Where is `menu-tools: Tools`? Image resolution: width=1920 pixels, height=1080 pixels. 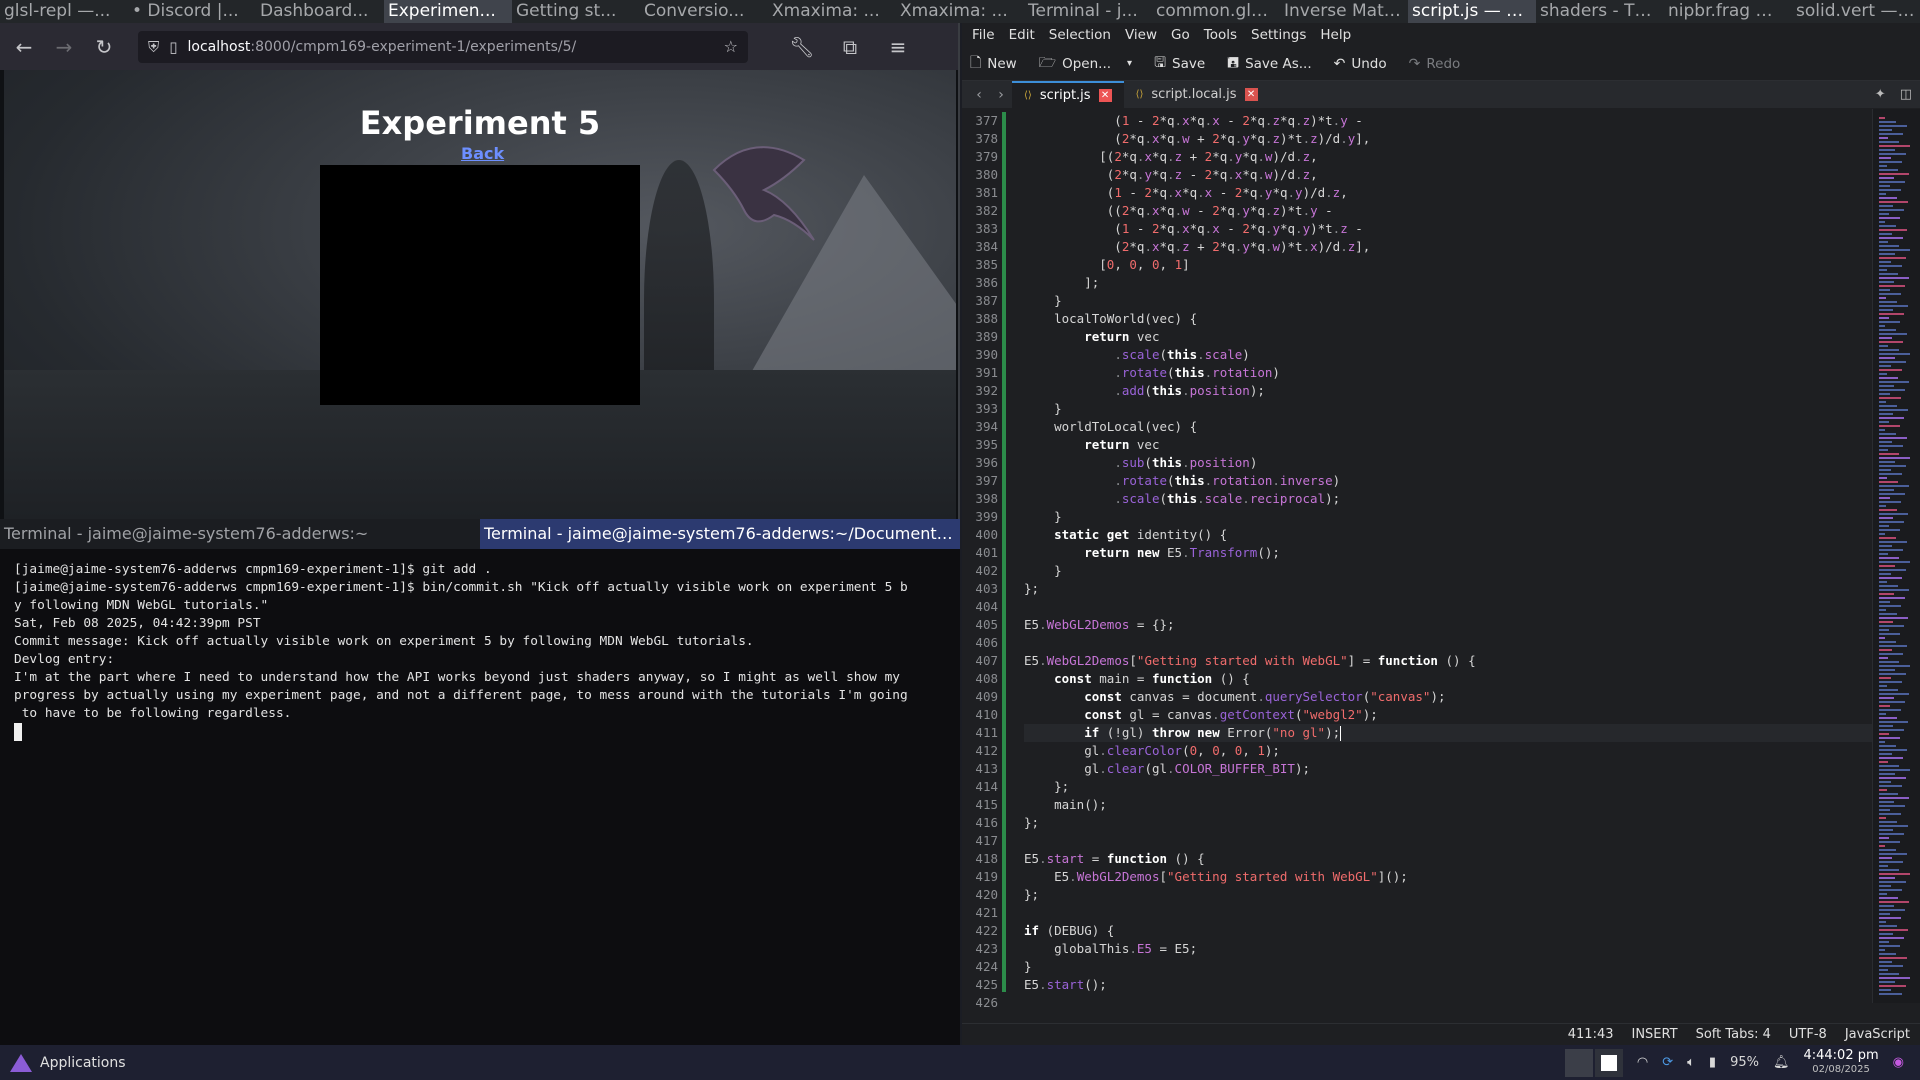
menu-tools: Tools is located at coordinates (1220, 35).